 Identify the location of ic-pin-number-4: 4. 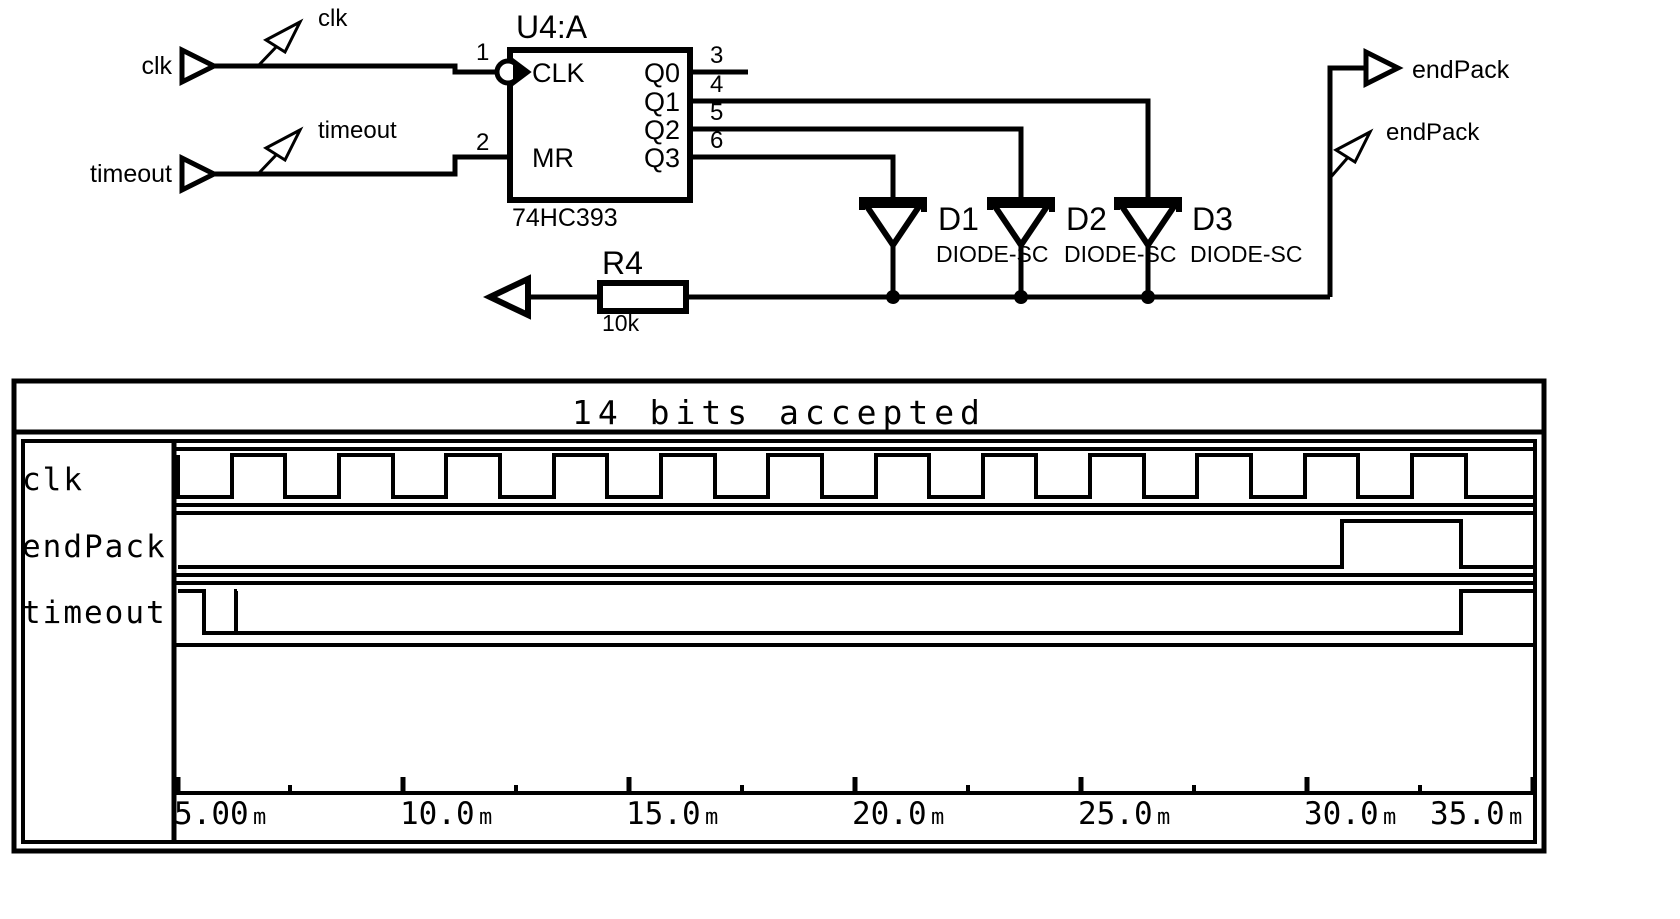
(716, 84).